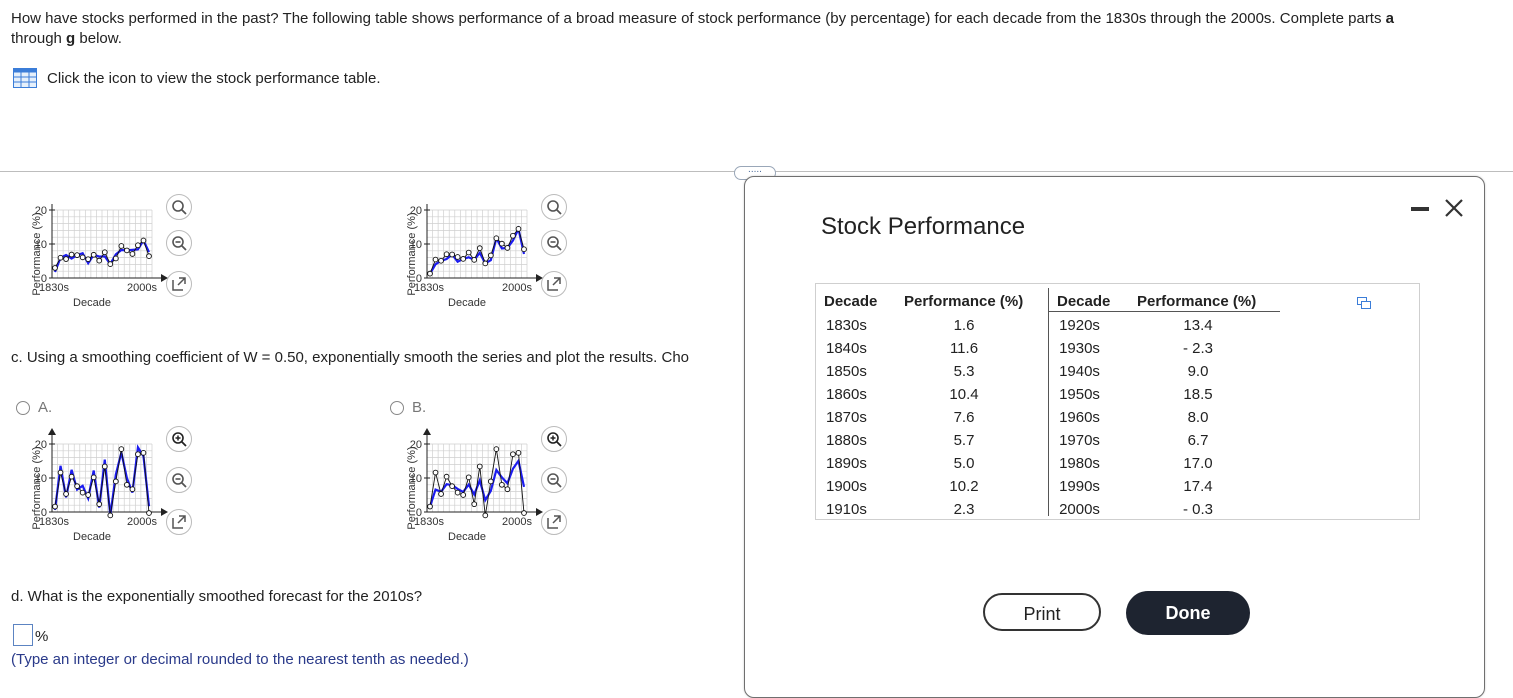 The width and height of the screenshot is (1513, 698). I want to click on forecast-answer-input, so click(23, 635).